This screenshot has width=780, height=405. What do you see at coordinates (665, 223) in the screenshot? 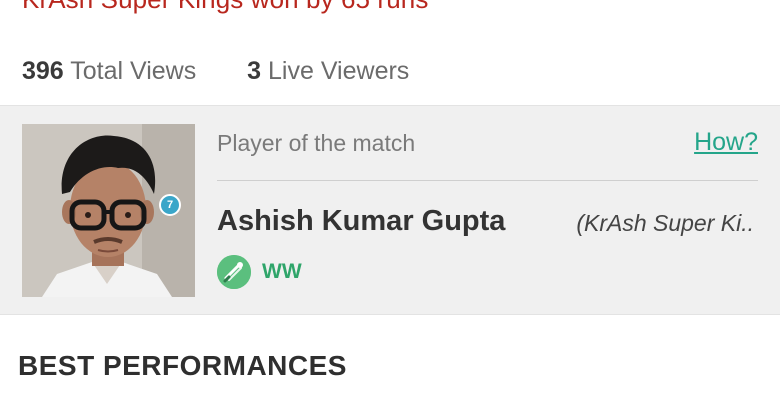
I see `player-team: (KrAsh Super Ki..` at bounding box center [665, 223].